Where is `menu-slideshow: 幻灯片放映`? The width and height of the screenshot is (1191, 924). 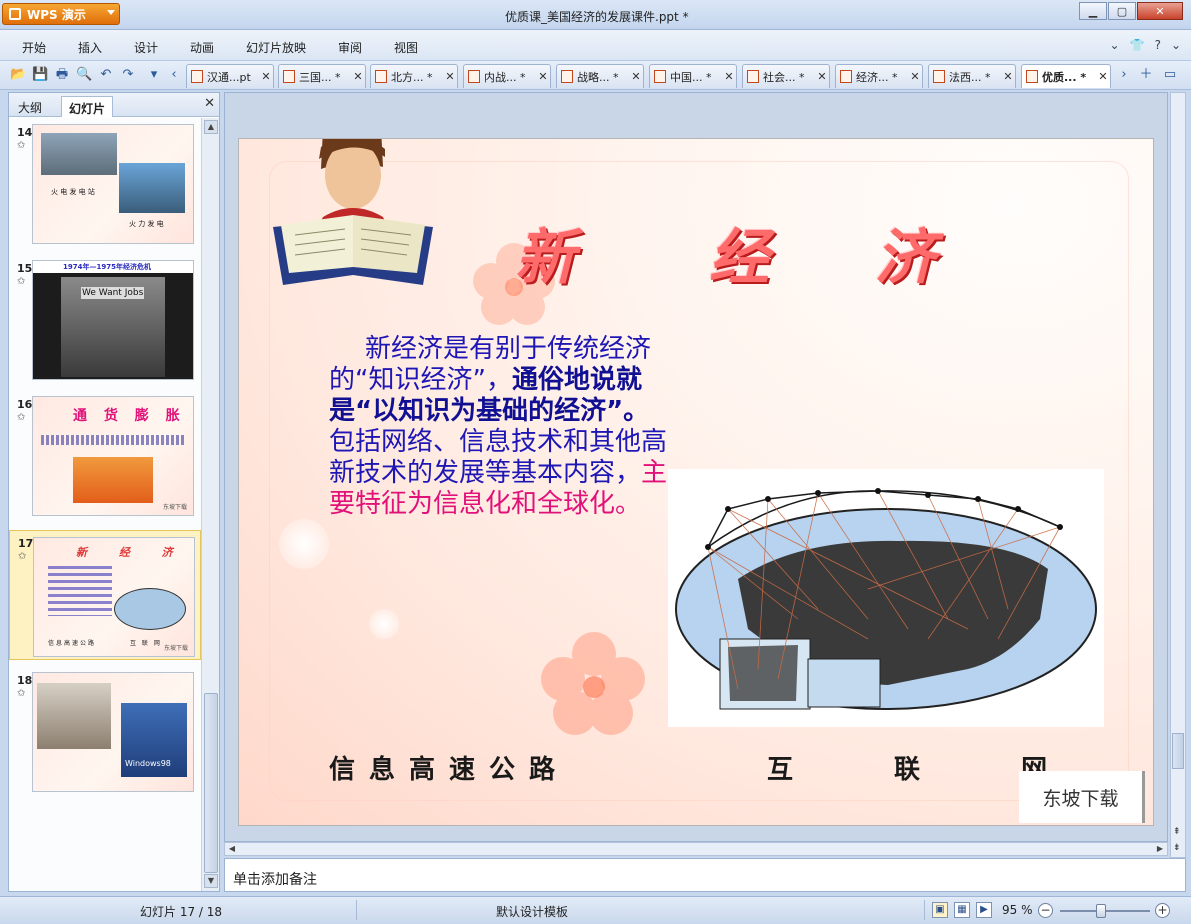 menu-slideshow: 幻灯片放映 is located at coordinates (276, 47).